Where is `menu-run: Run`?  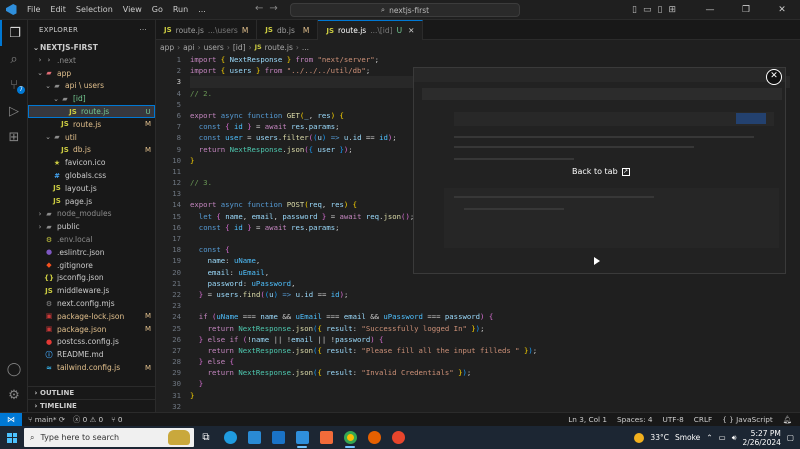
menu-run: Run is located at coordinates (180, 10).